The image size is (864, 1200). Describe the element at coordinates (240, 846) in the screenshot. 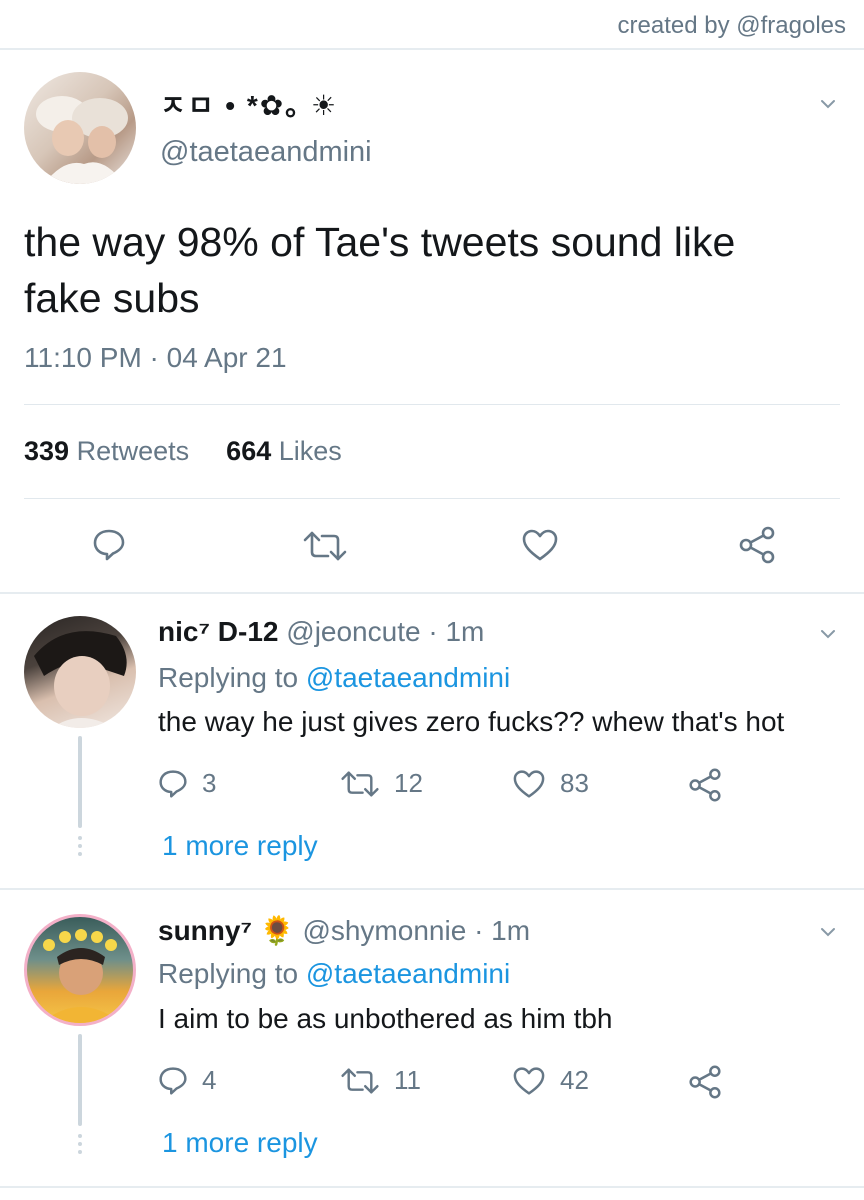

I see `reply-1-more-replies-link: 1 more reply` at that location.